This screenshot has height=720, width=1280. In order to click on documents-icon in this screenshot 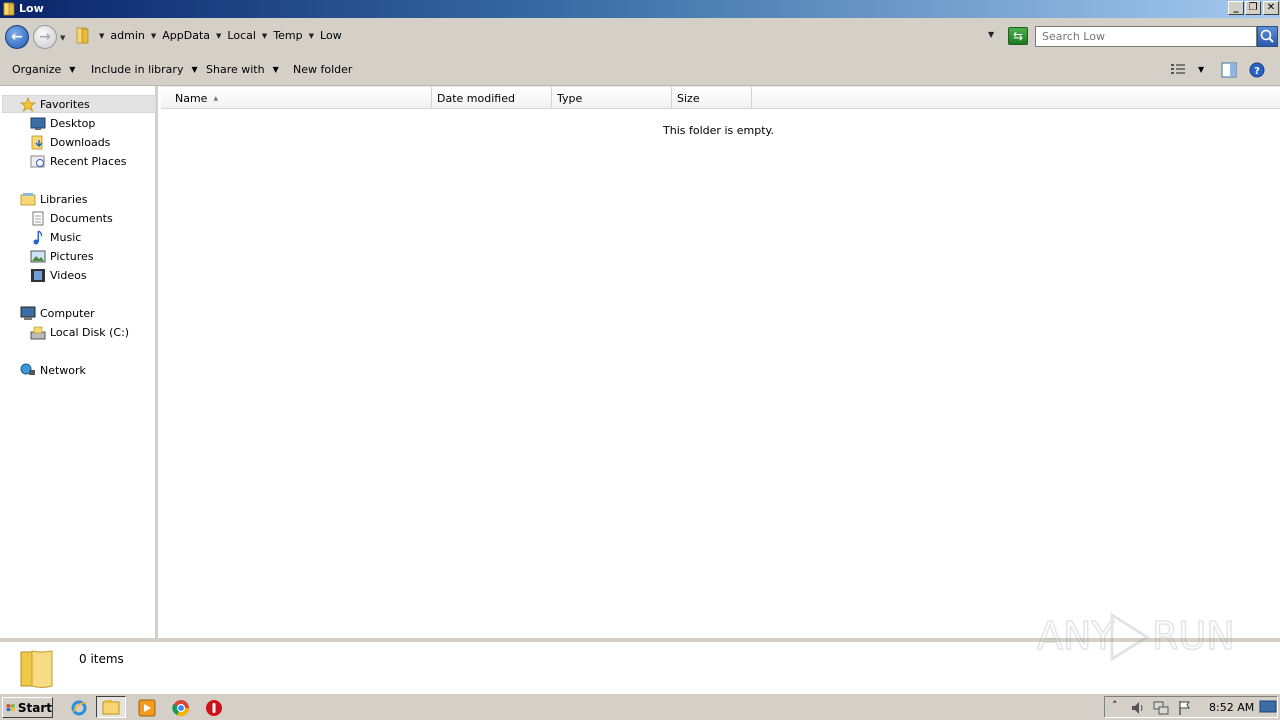, I will do `click(38, 218)`.